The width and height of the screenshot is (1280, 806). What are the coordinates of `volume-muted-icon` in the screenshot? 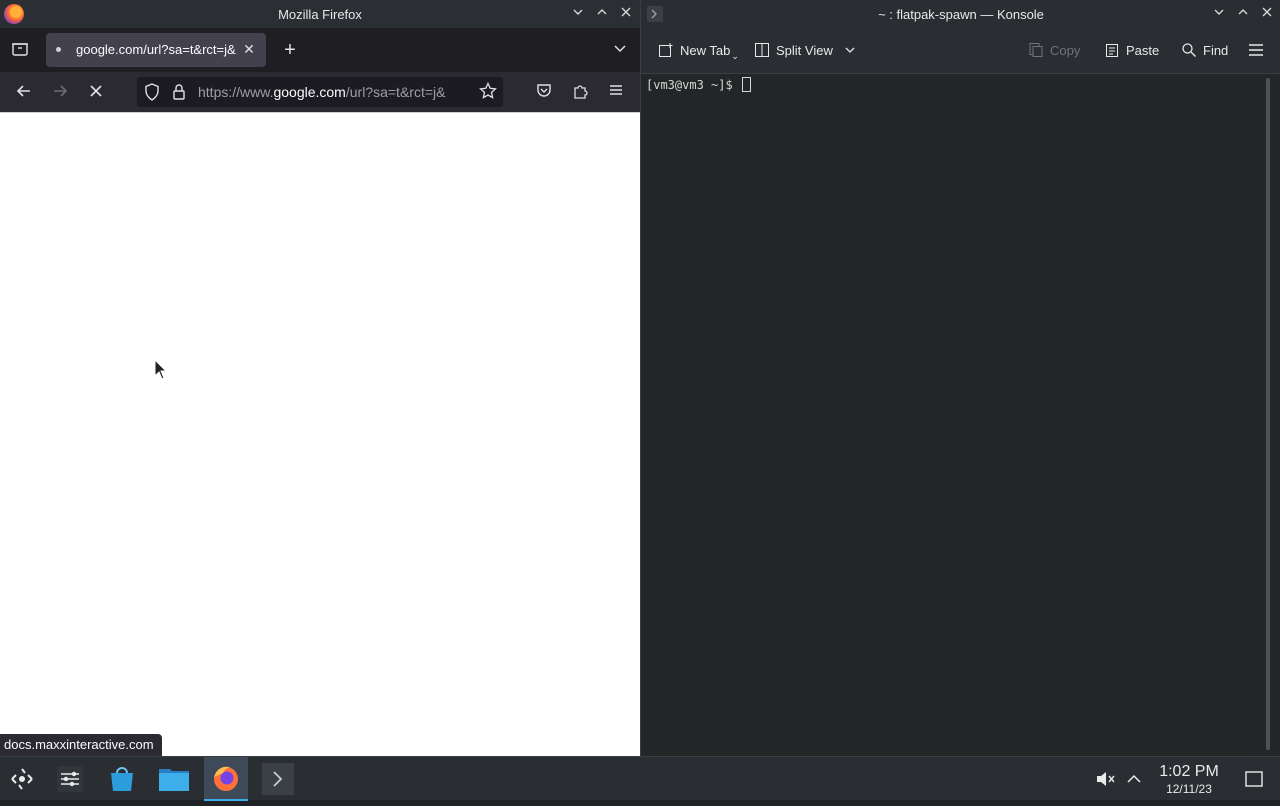 It's located at (1105, 779).